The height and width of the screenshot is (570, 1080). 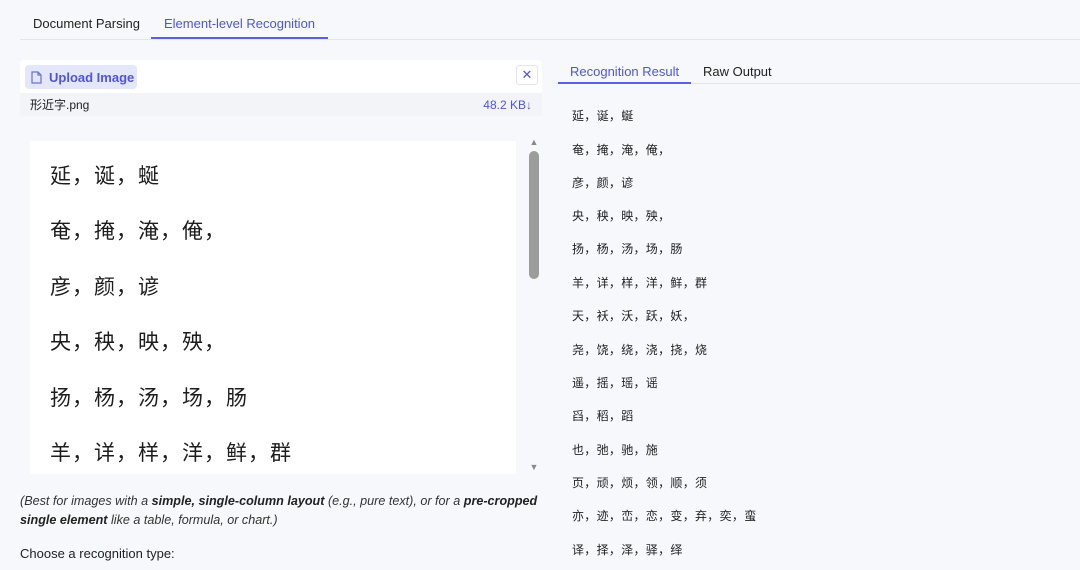 What do you see at coordinates (534, 215) in the screenshot?
I see `scrollbar-thumb` at bounding box center [534, 215].